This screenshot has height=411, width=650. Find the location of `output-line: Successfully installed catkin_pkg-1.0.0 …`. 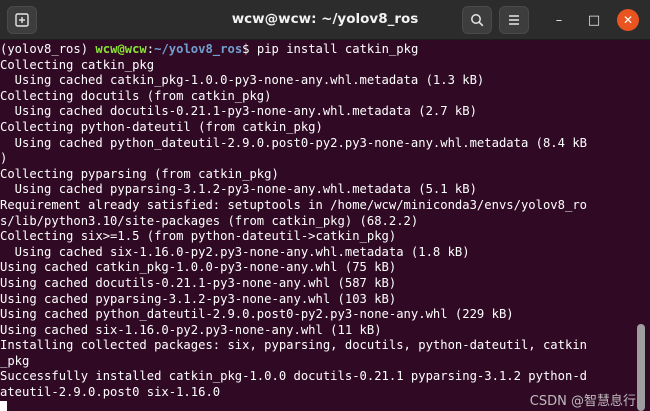

output-line: Successfully installed catkin_pkg-1.0.0 … is located at coordinates (293, 376).